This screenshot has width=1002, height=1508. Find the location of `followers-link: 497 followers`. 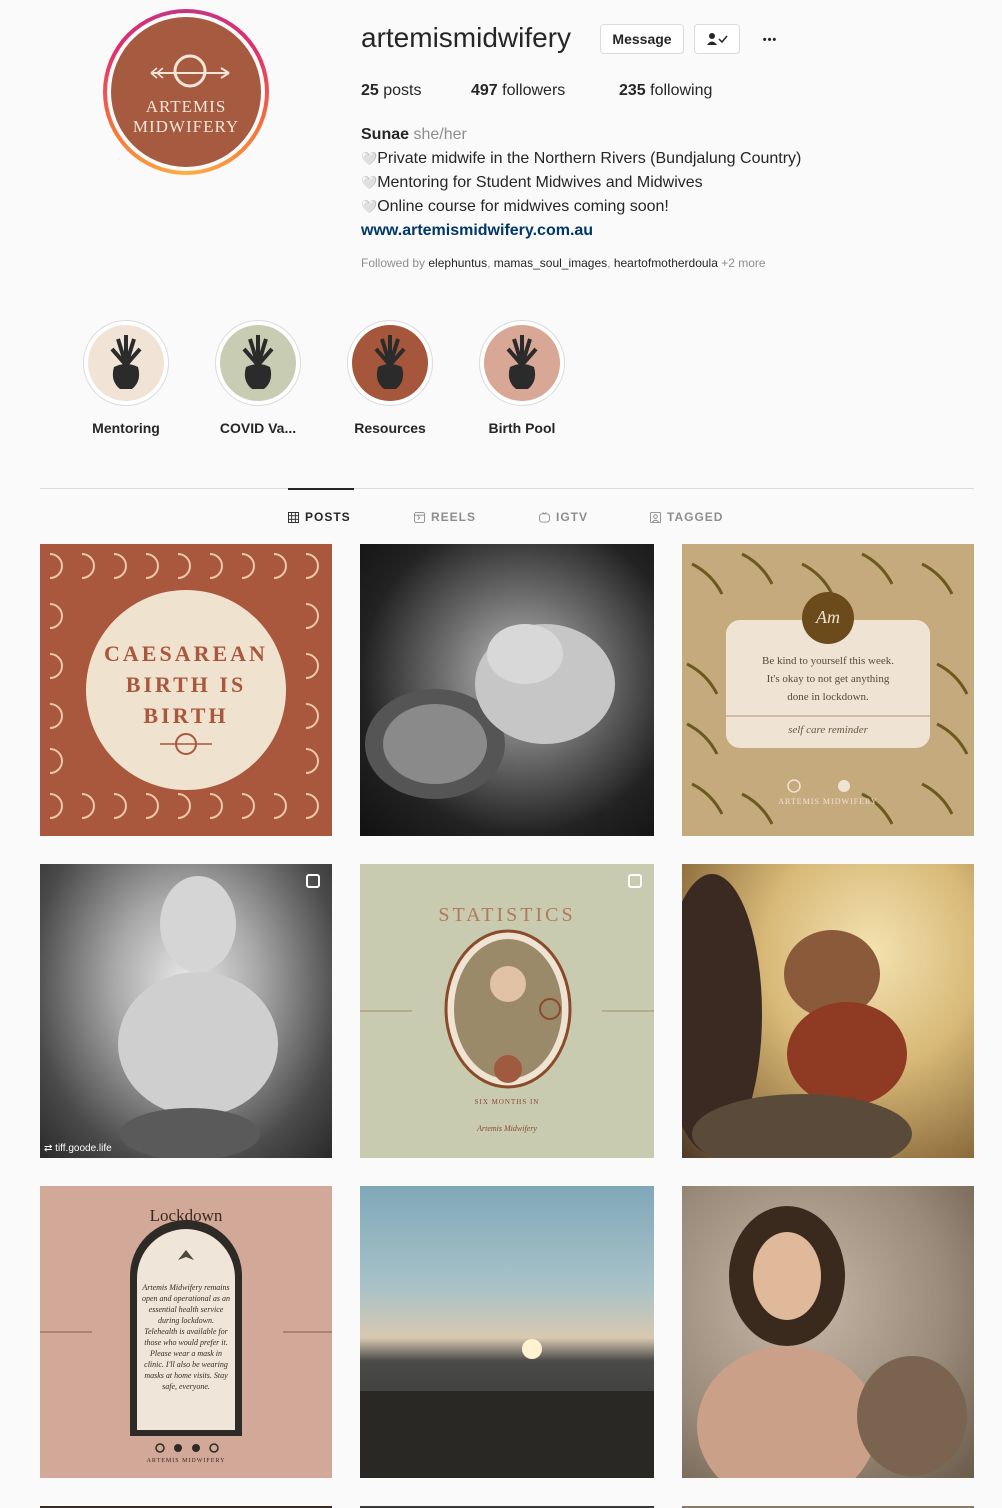

followers-link: 497 followers is located at coordinates (518, 91).